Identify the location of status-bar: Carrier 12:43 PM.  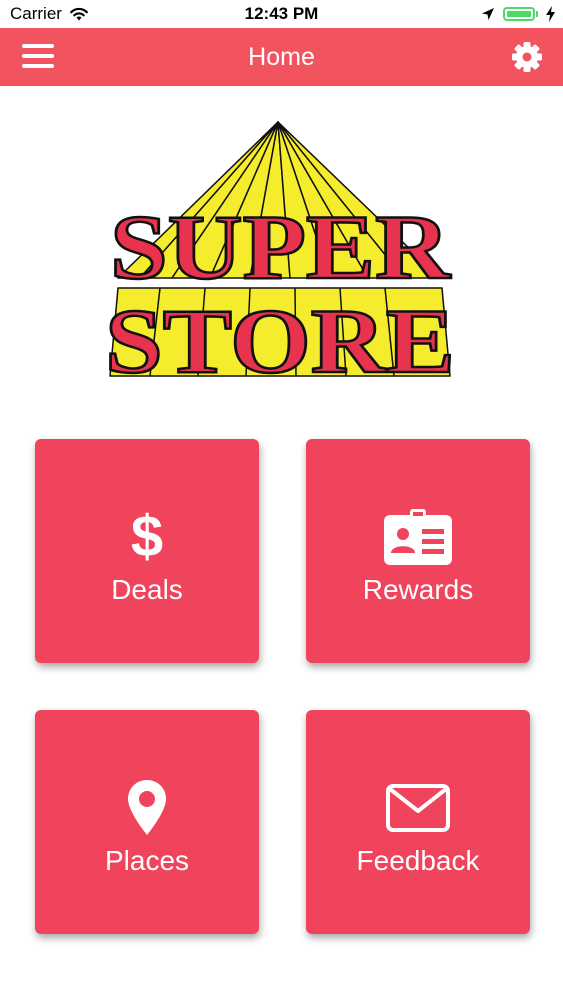
(281, 14).